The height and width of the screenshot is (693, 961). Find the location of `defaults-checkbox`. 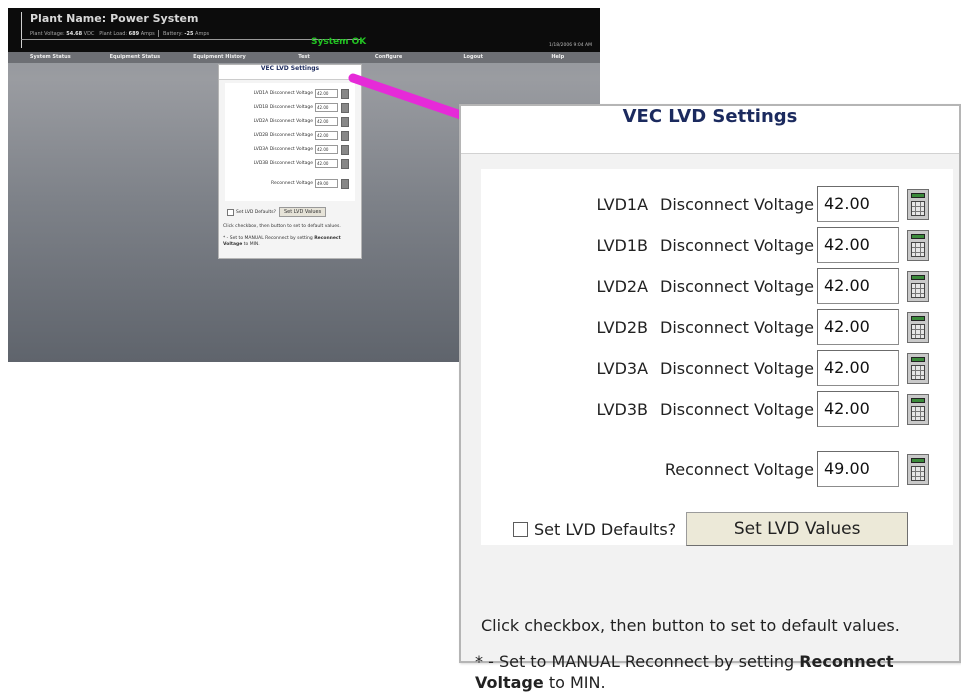

defaults-checkbox is located at coordinates (520, 529).